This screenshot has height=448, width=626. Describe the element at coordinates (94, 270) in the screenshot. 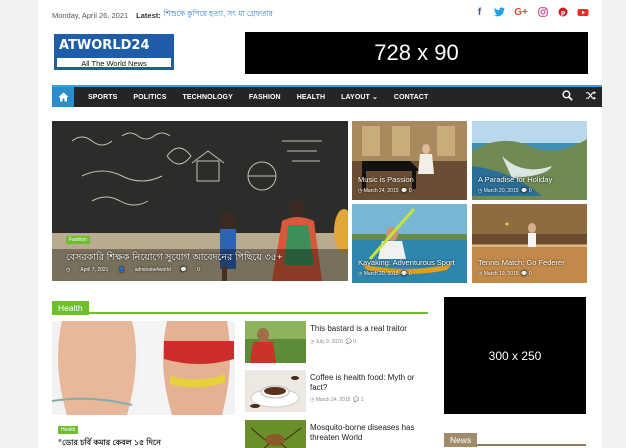

I see `post-date: April 7, 2021` at that location.